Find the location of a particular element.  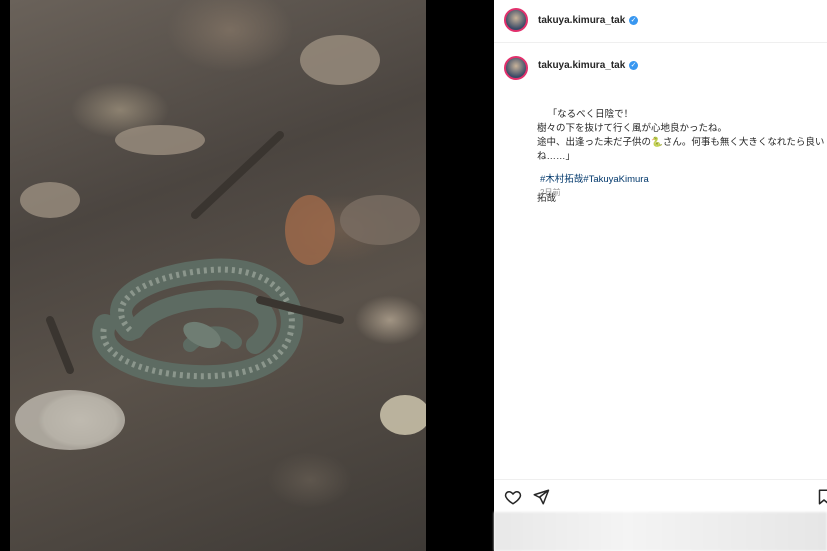

post-header: takuya.kimura_tak ✓ is located at coordinates (660, 21).